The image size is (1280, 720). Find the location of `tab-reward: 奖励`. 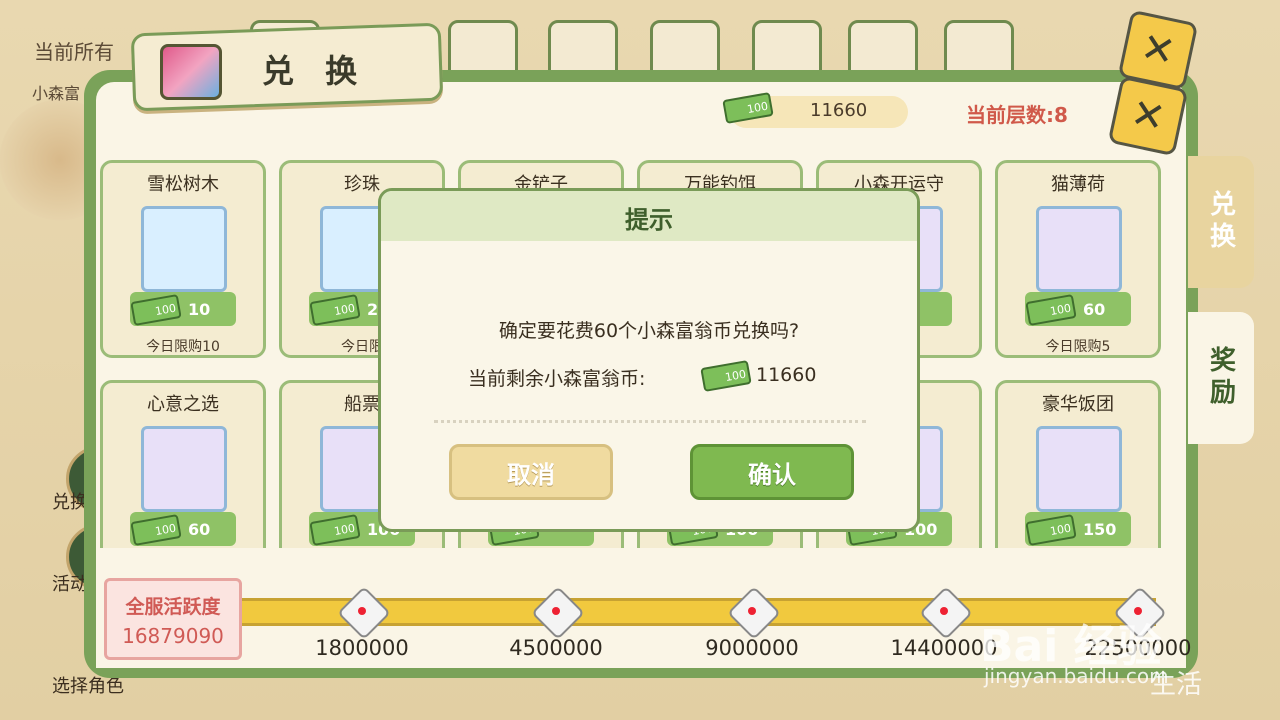

tab-reward: 奖励 is located at coordinates (1221, 378).